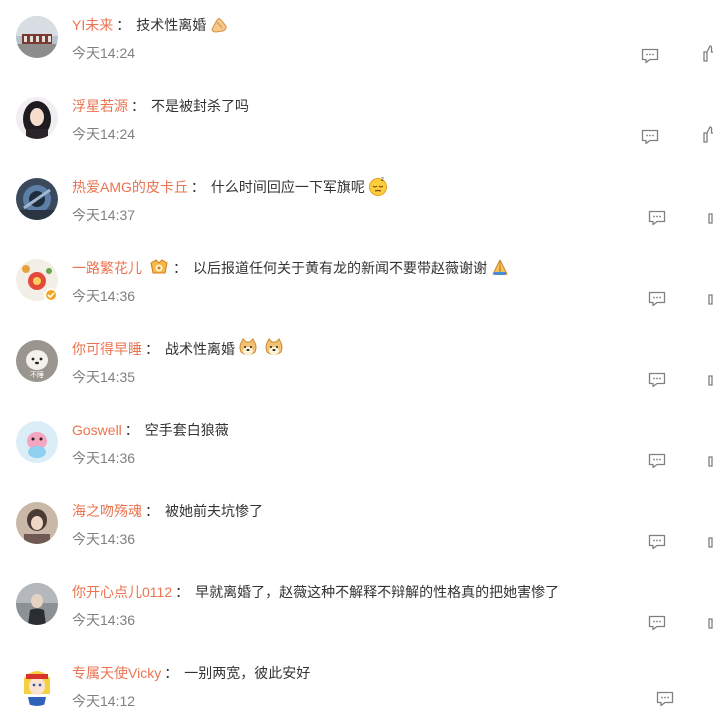 The width and height of the screenshot is (713, 711). Describe the element at coordinates (107, 511) in the screenshot. I see `username: 海之吻殇魂` at that location.